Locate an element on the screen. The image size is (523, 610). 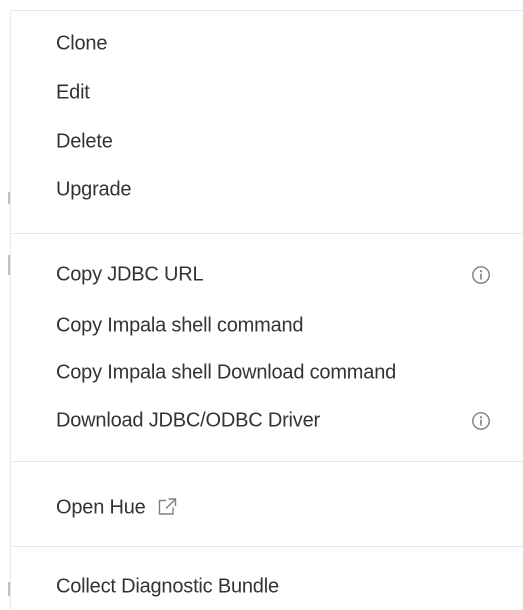
menu-item-download-jdbc-odbc-driver: Download JDBC/ODBC Driver is located at coordinates (267, 421).